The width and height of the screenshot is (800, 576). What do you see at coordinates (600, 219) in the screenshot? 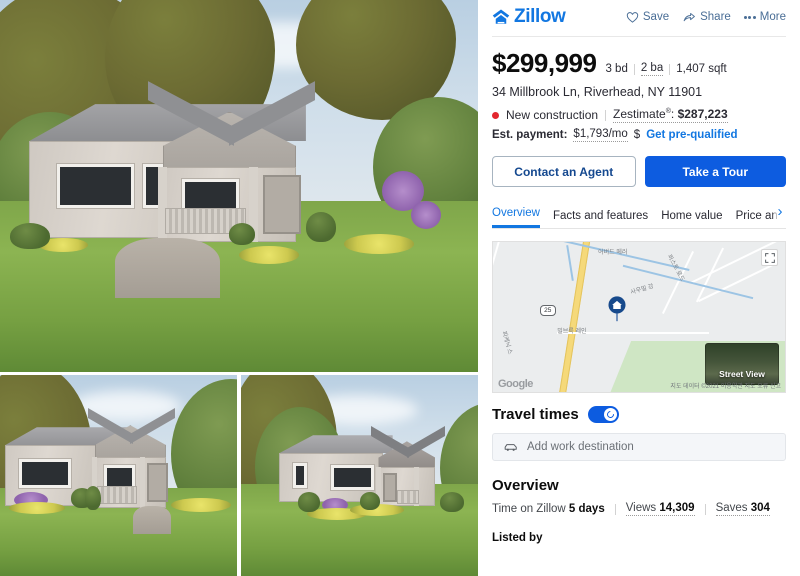
I see `tab-facts-and-features: Facts and features` at bounding box center [600, 219].